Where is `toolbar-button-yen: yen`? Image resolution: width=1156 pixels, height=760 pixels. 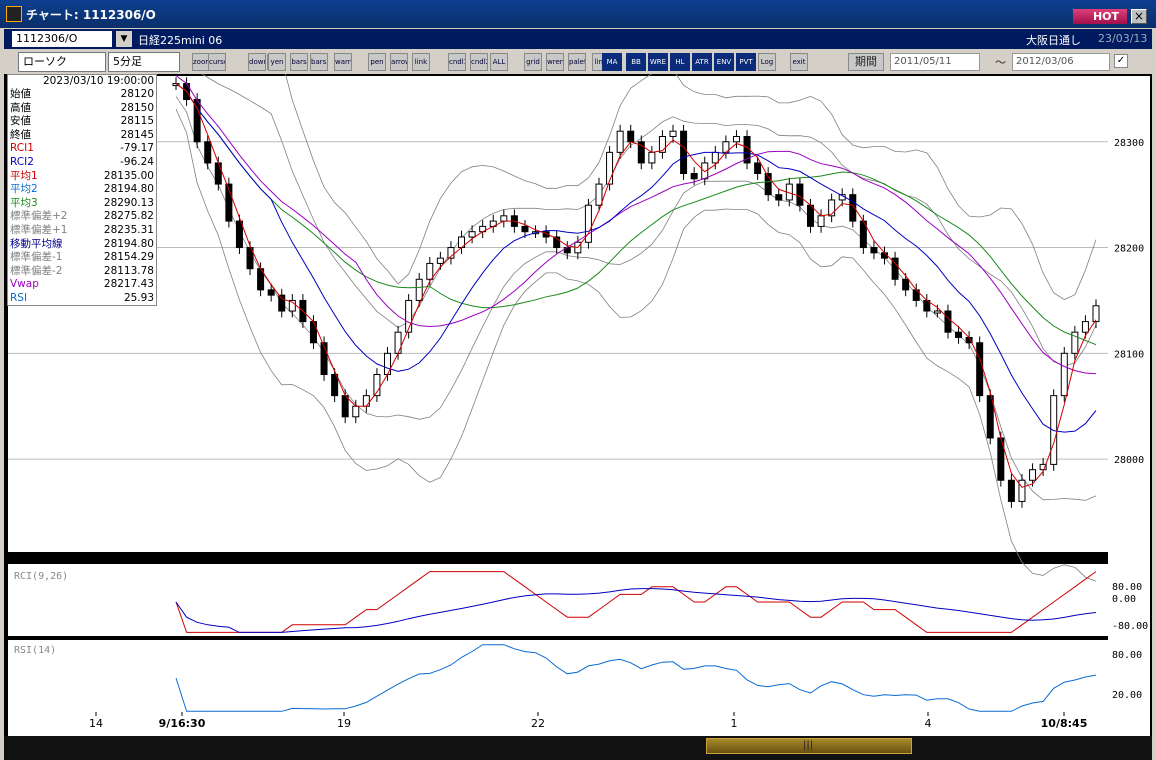
toolbar-button-yen: yen is located at coordinates (277, 62).